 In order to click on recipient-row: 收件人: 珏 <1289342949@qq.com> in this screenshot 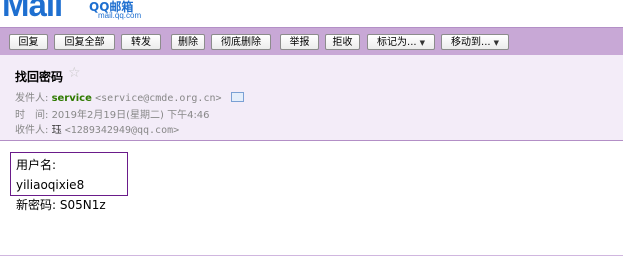, I will do `click(97, 128)`.